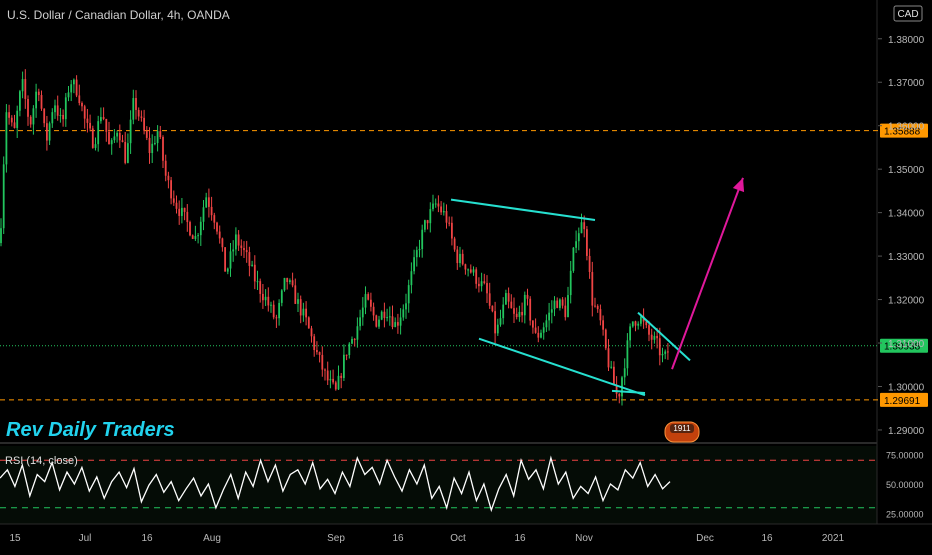 This screenshot has width=932, height=555. I want to click on chart-title: U.S. Dollar / Canadian Dollar, 4h, OANDA, so click(118, 15).